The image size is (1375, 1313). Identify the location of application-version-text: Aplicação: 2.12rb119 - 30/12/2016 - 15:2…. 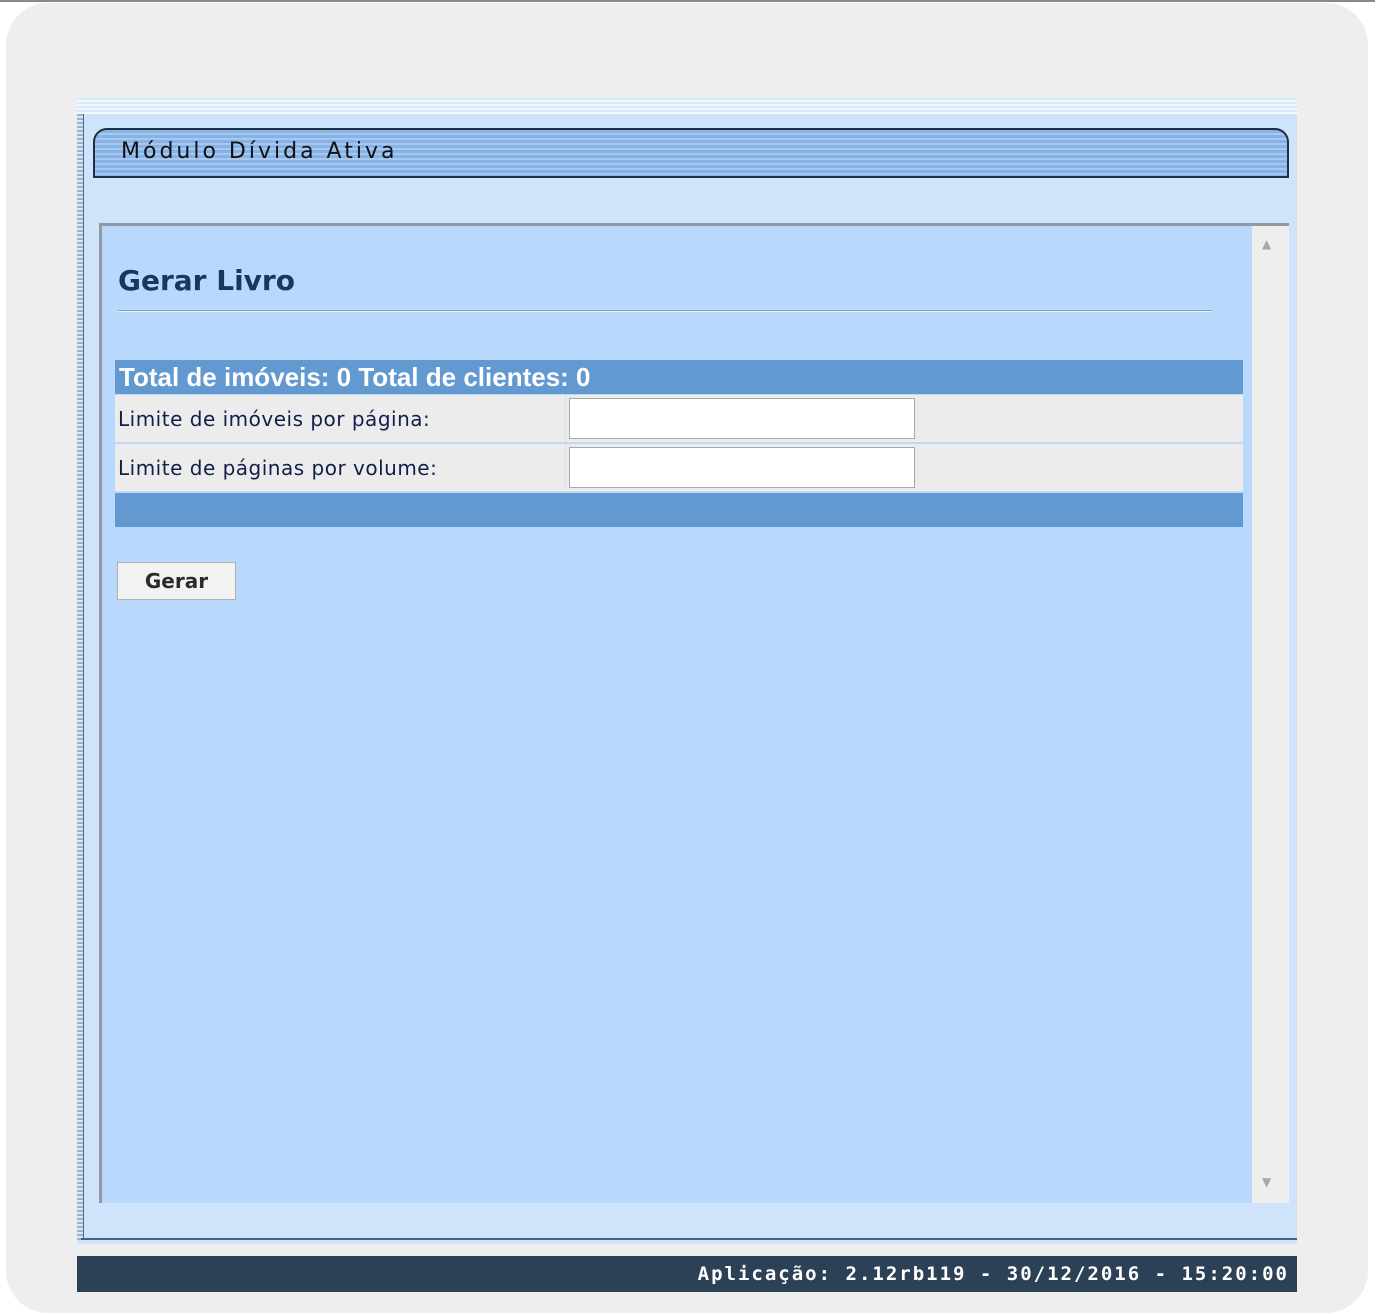
(993, 1274).